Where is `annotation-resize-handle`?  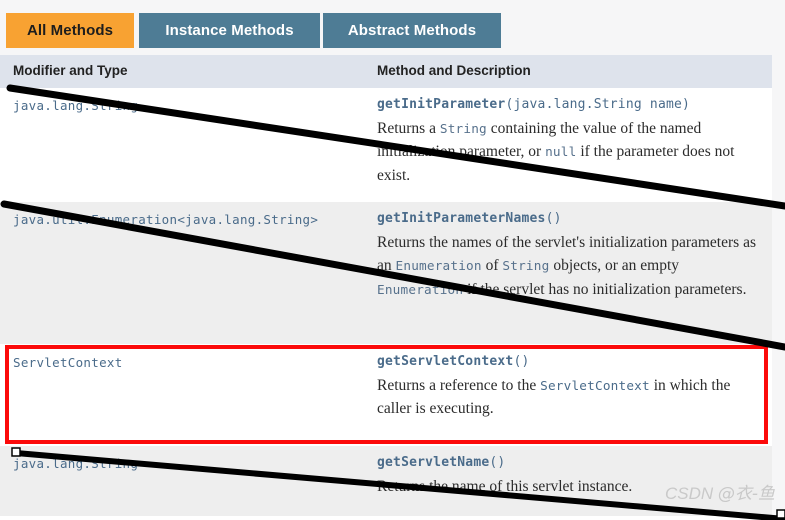 annotation-resize-handle is located at coordinates (780, 514).